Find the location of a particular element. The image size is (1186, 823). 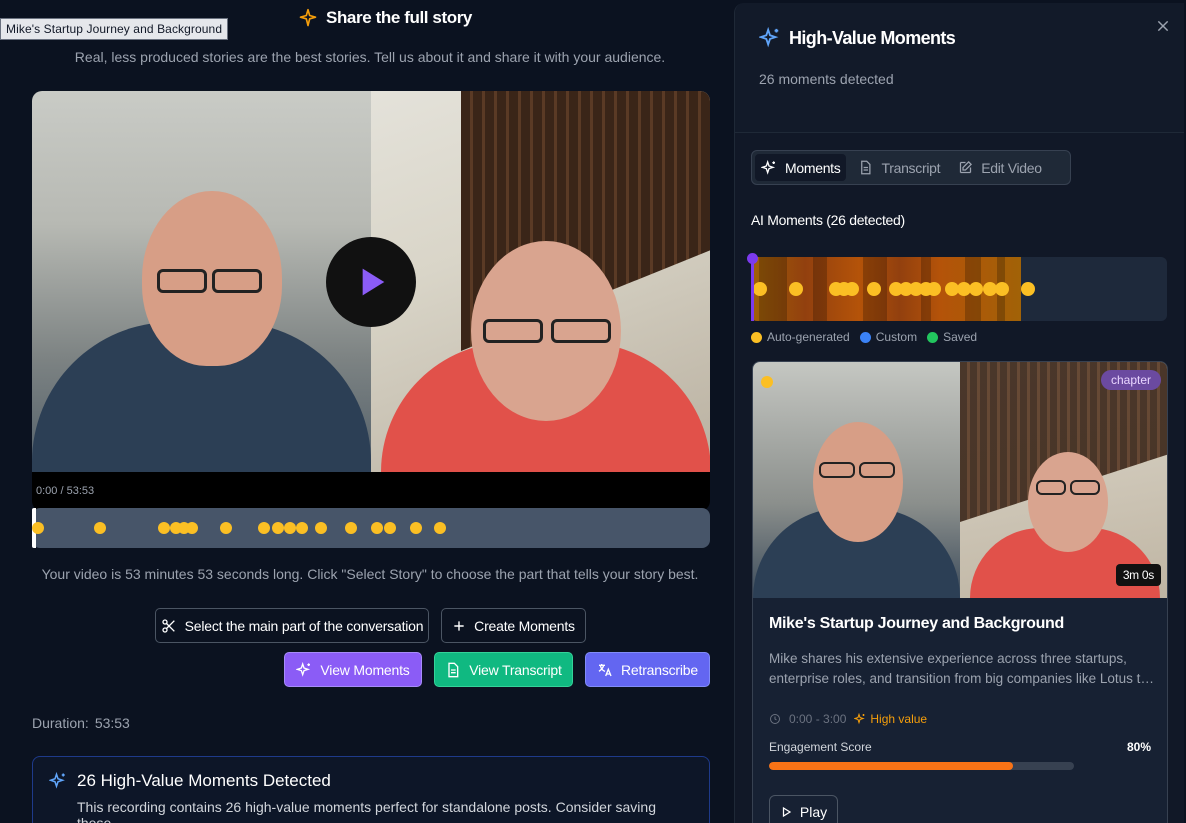

select-main-part-button: Select the main part of the conversation is located at coordinates (292, 625).